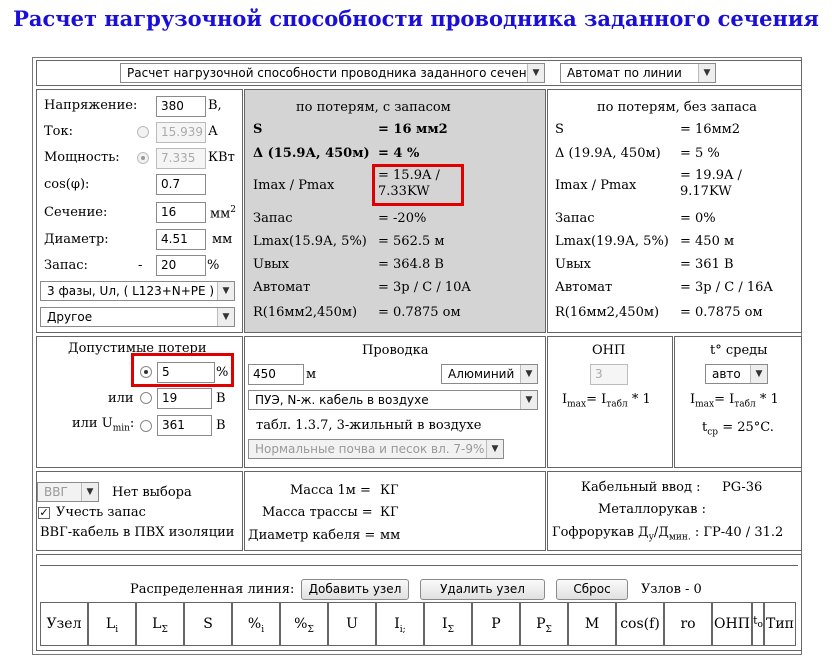 This screenshot has width=832, height=665. I want to click on table-header-cell: to, so click(758, 624).